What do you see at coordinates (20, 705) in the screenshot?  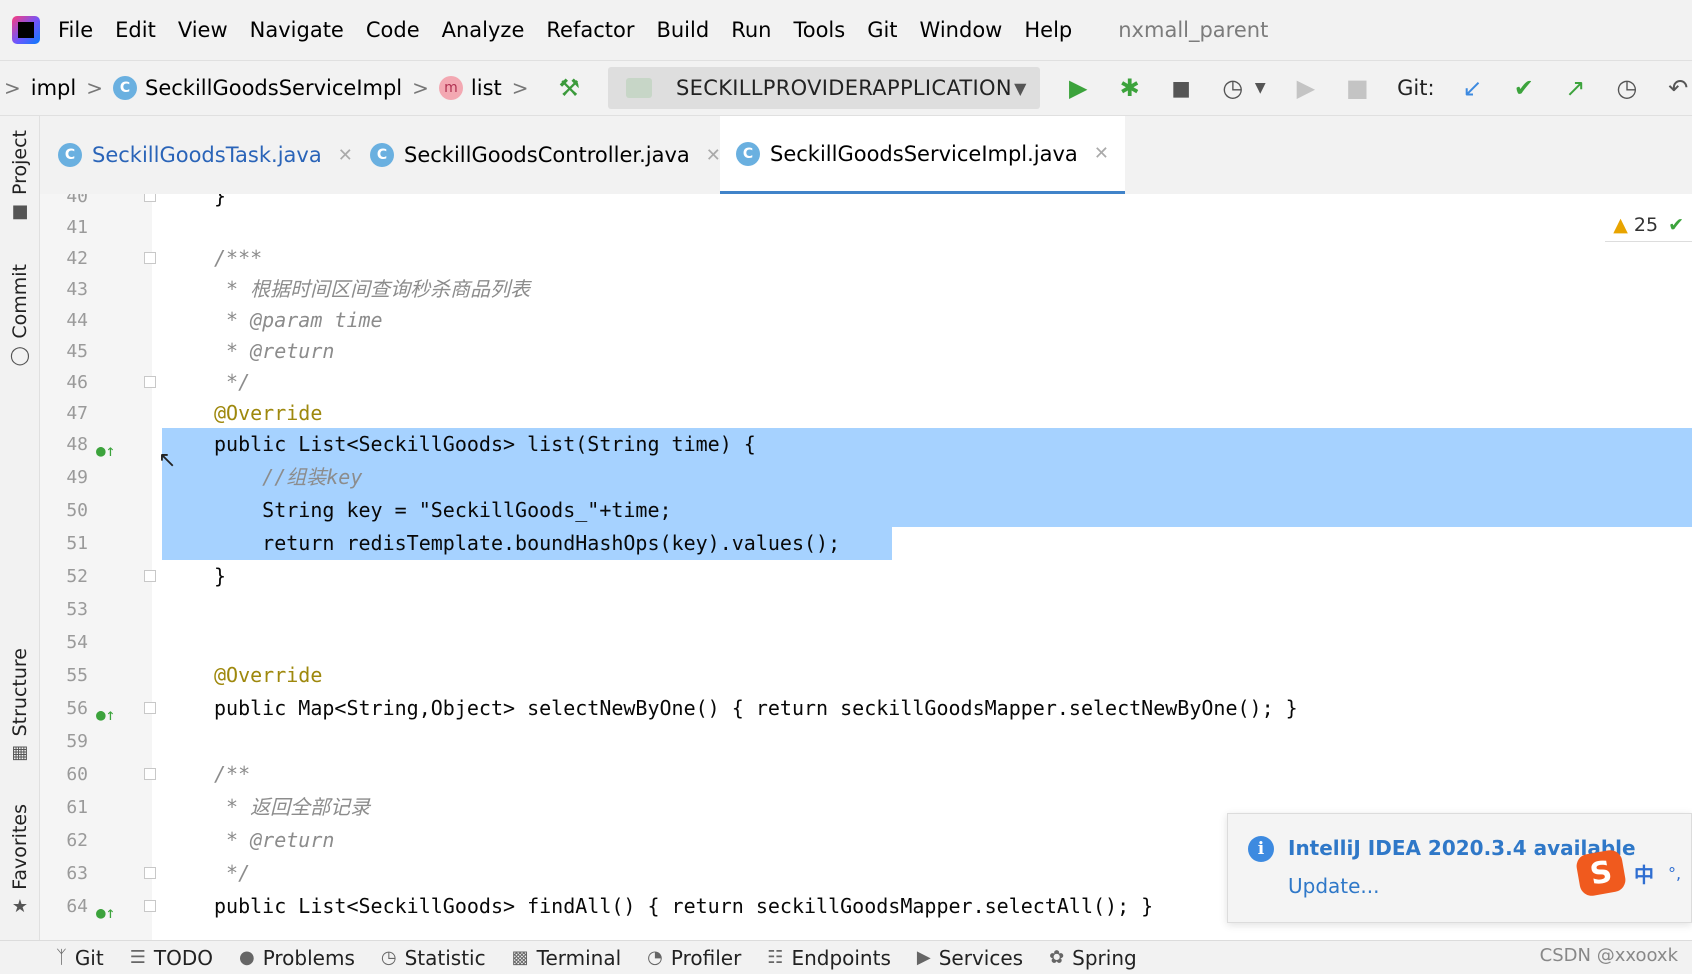 I see `structure-tool-tab: Structure ▦` at bounding box center [20, 705].